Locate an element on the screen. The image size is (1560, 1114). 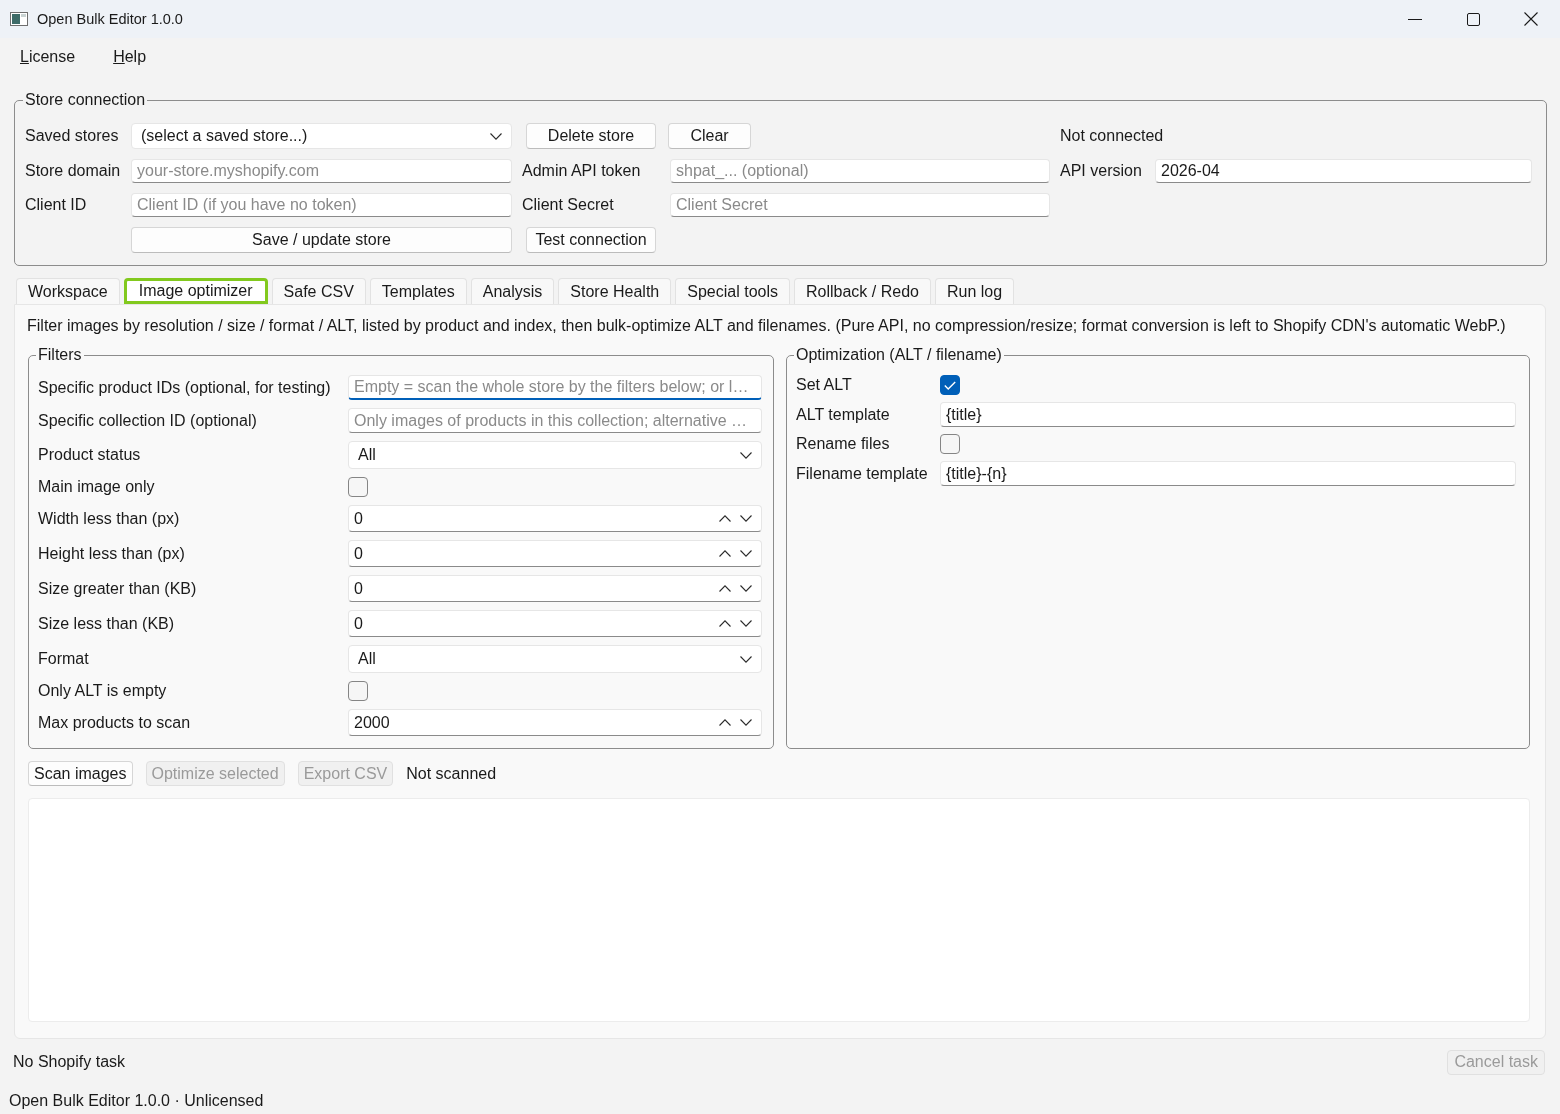
checkmark-icon is located at coordinates (950, 385).